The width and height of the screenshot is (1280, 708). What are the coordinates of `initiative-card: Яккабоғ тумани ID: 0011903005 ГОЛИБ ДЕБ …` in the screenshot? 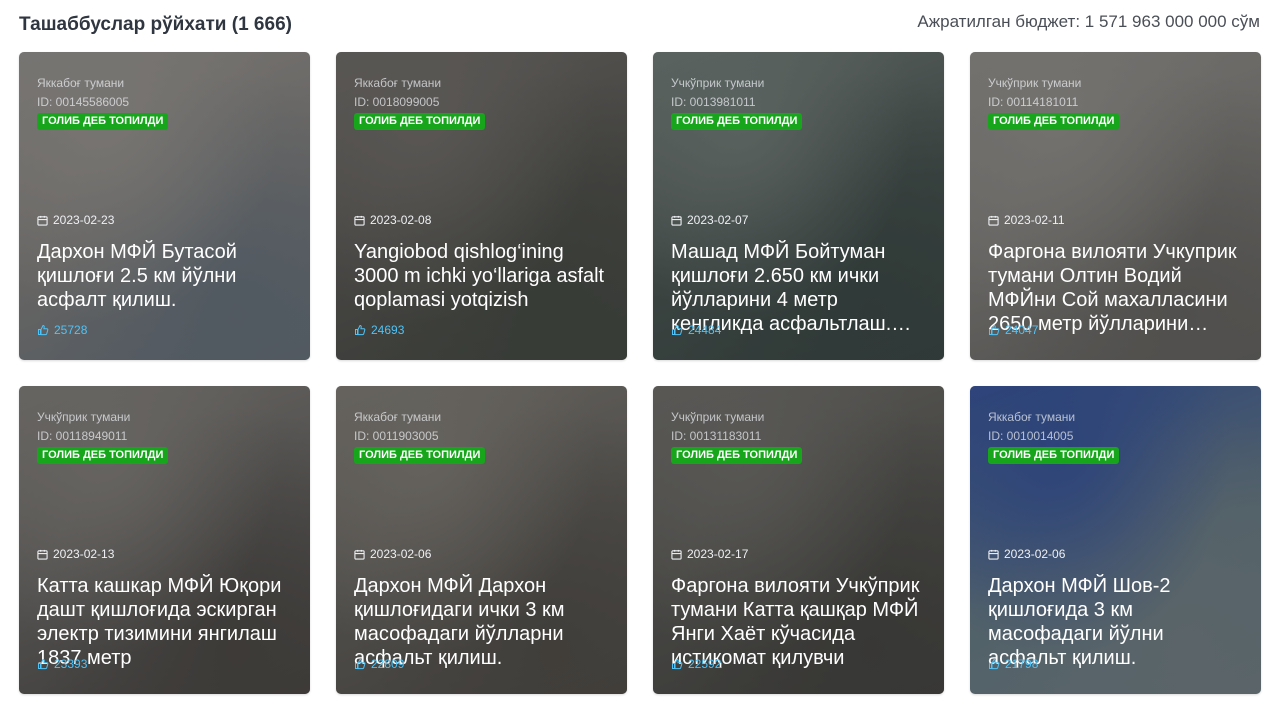 It's located at (481, 540).